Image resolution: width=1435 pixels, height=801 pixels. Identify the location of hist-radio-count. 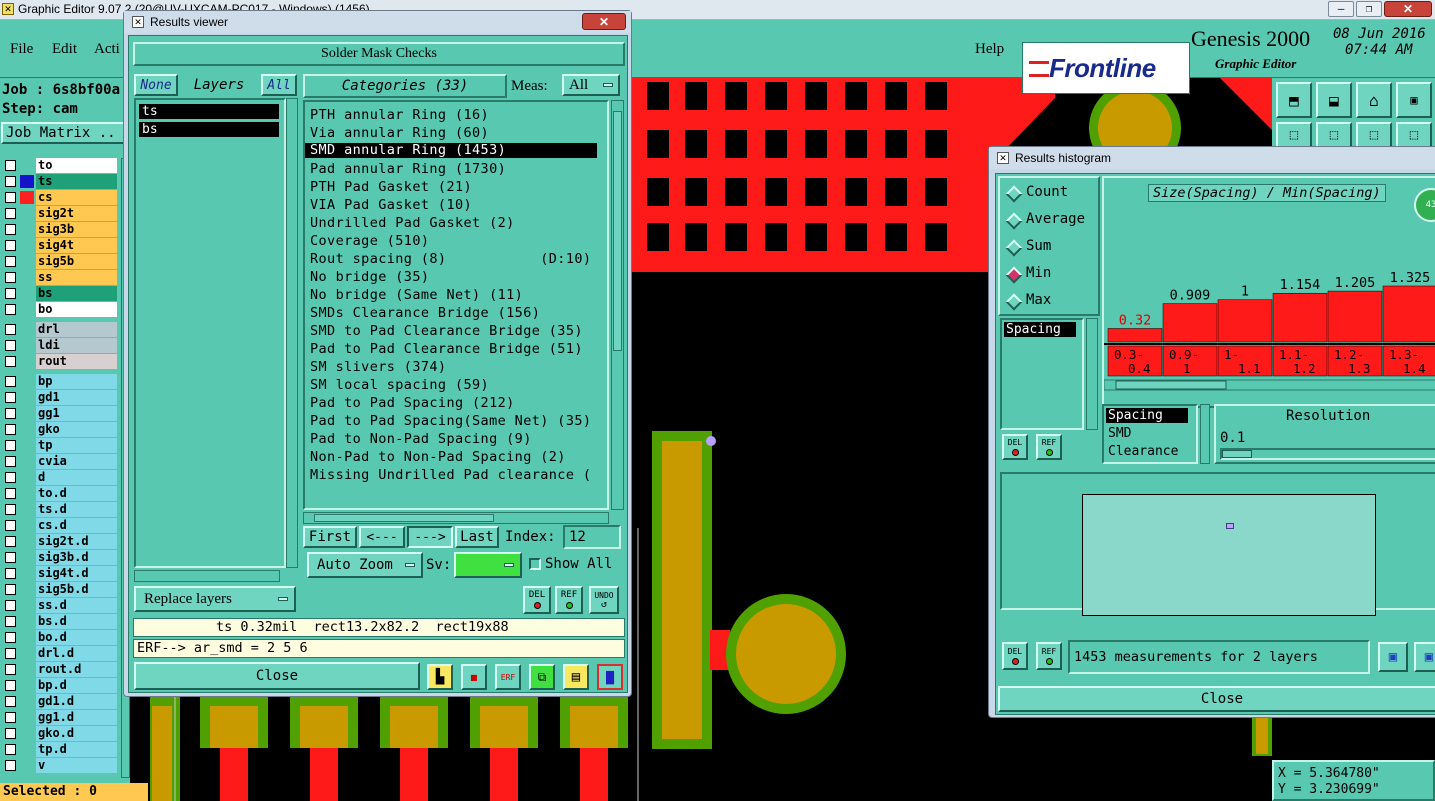
(1014, 194).